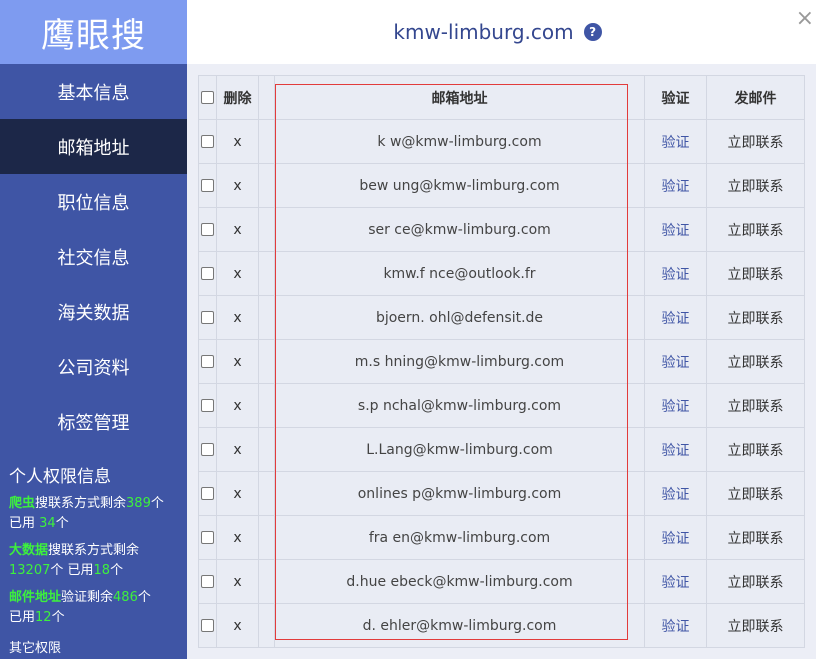 This screenshot has width=816, height=659. What do you see at coordinates (501, 273) in the screenshot?
I see `table-row: x kmw.f nce@outlook.fr 验证 立即联系` at bounding box center [501, 273].